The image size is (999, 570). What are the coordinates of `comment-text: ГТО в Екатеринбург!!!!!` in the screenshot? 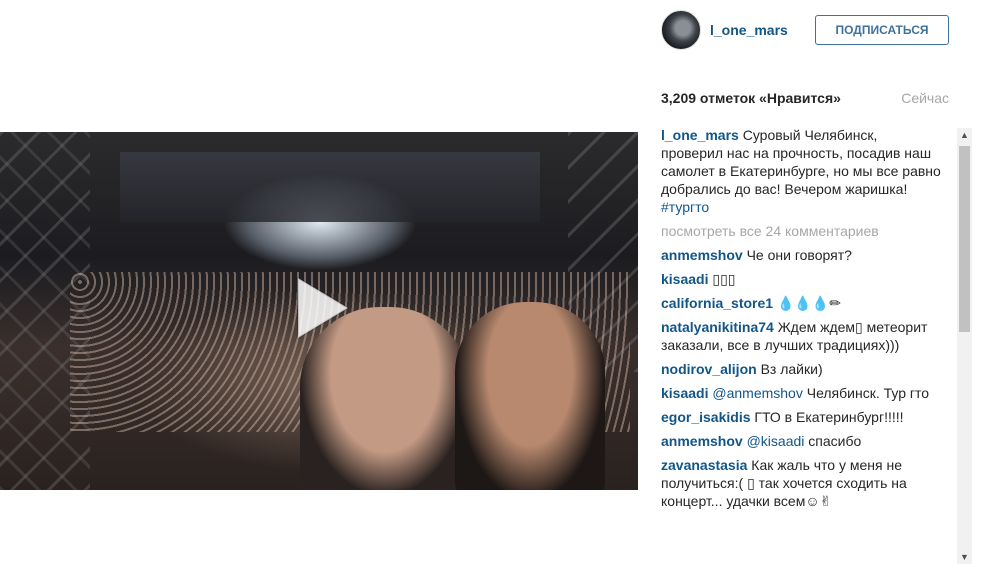 It's located at (829, 417).